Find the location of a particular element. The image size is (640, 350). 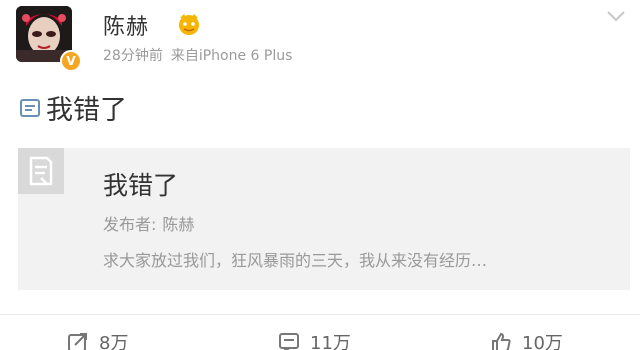

comment-button: 11万 is located at coordinates (314, 339).